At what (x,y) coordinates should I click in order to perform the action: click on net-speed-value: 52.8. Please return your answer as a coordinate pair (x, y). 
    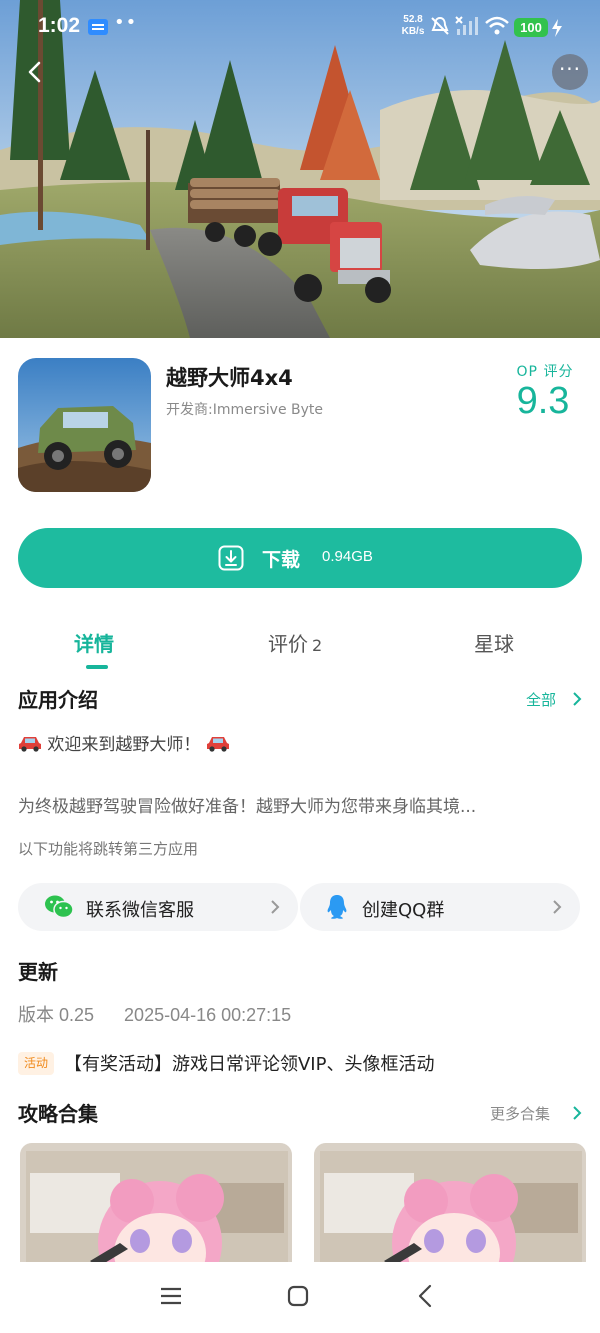
    Looking at the image, I should click on (413, 19).